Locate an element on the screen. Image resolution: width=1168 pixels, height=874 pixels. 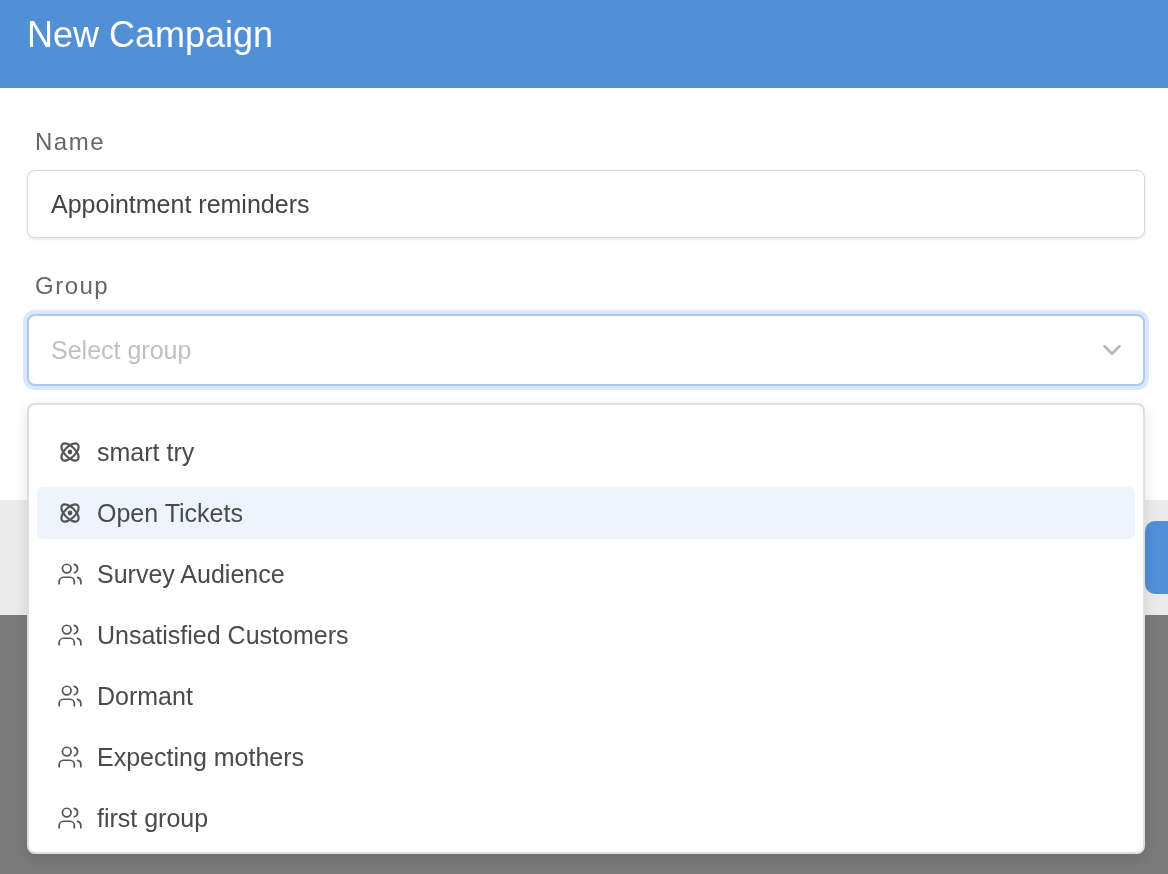
name-input-field: Appointment reminders is located at coordinates (586, 204).